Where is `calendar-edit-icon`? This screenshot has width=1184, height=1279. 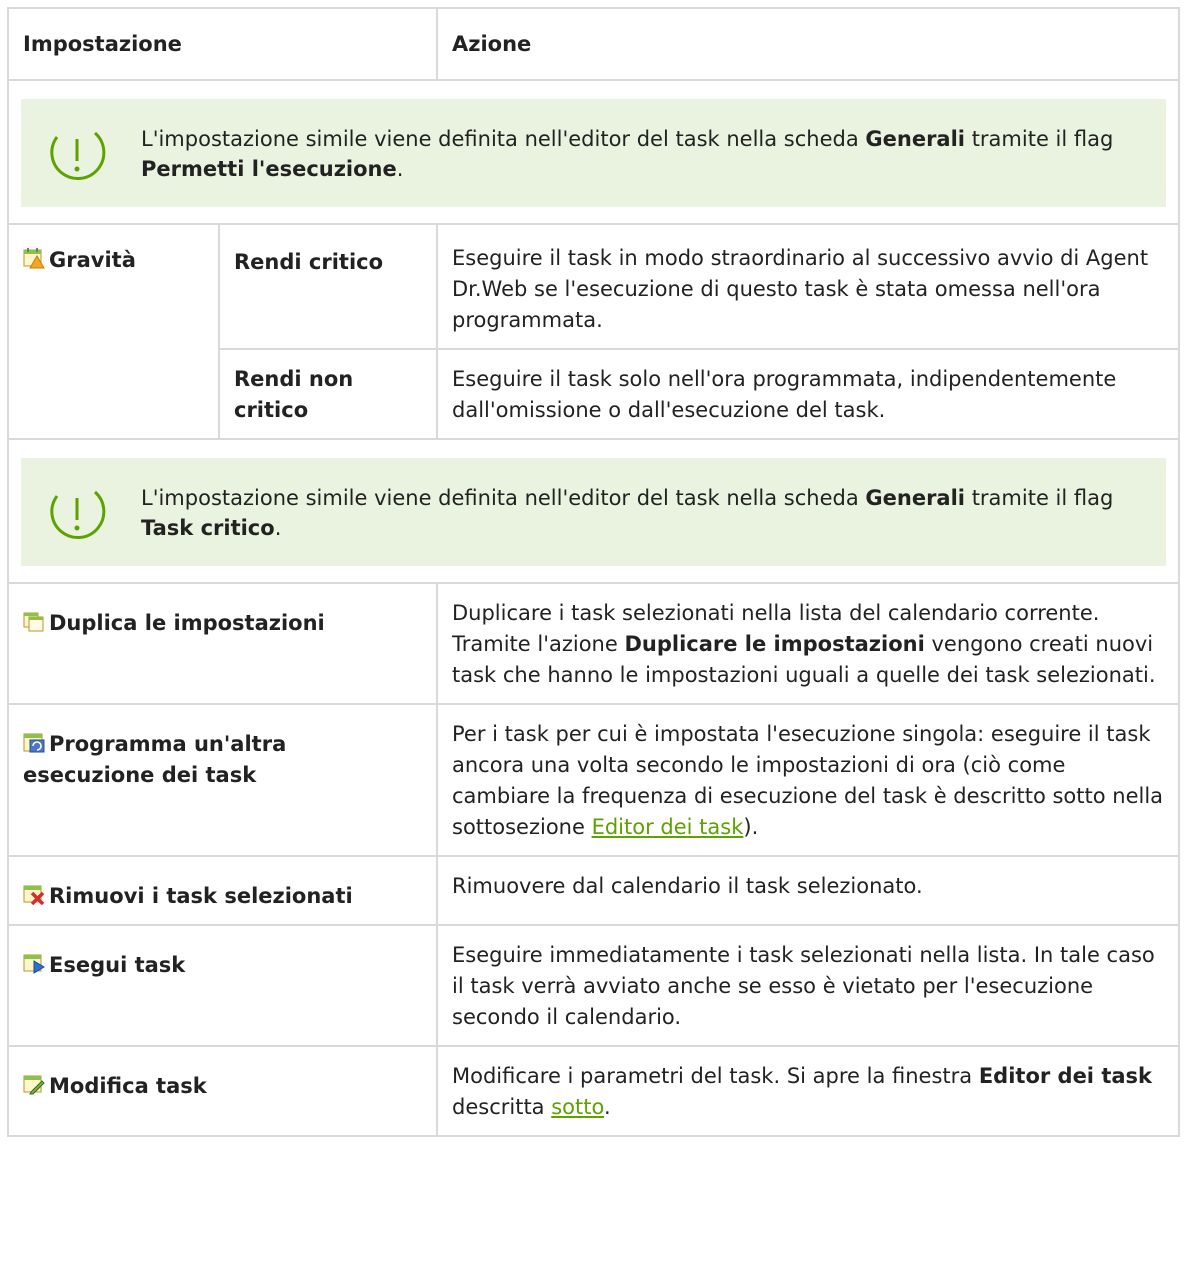
calendar-edit-icon is located at coordinates (34, 1084).